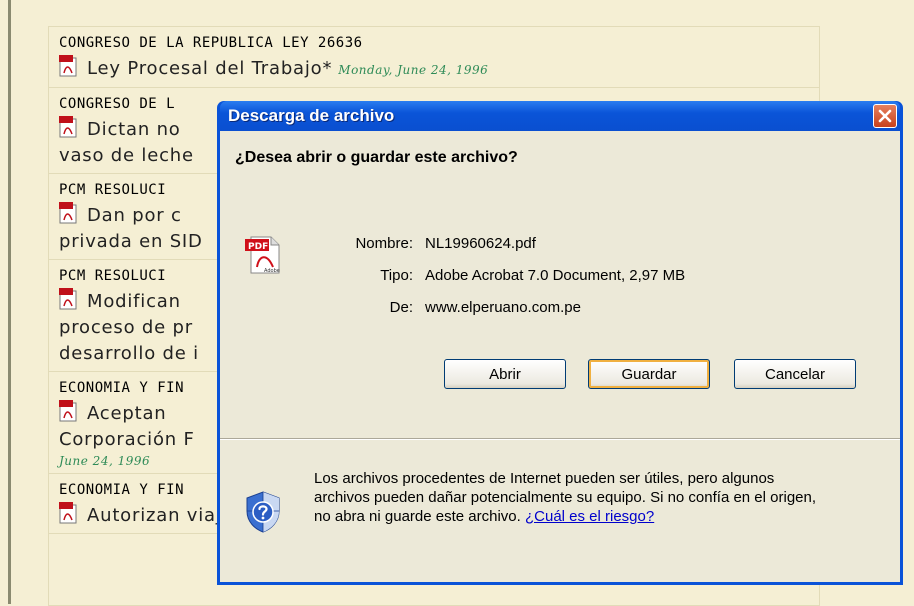 The width and height of the screenshot is (914, 606). What do you see at coordinates (134, 215) in the screenshot?
I see `entry-title-text: Dan por c` at bounding box center [134, 215].